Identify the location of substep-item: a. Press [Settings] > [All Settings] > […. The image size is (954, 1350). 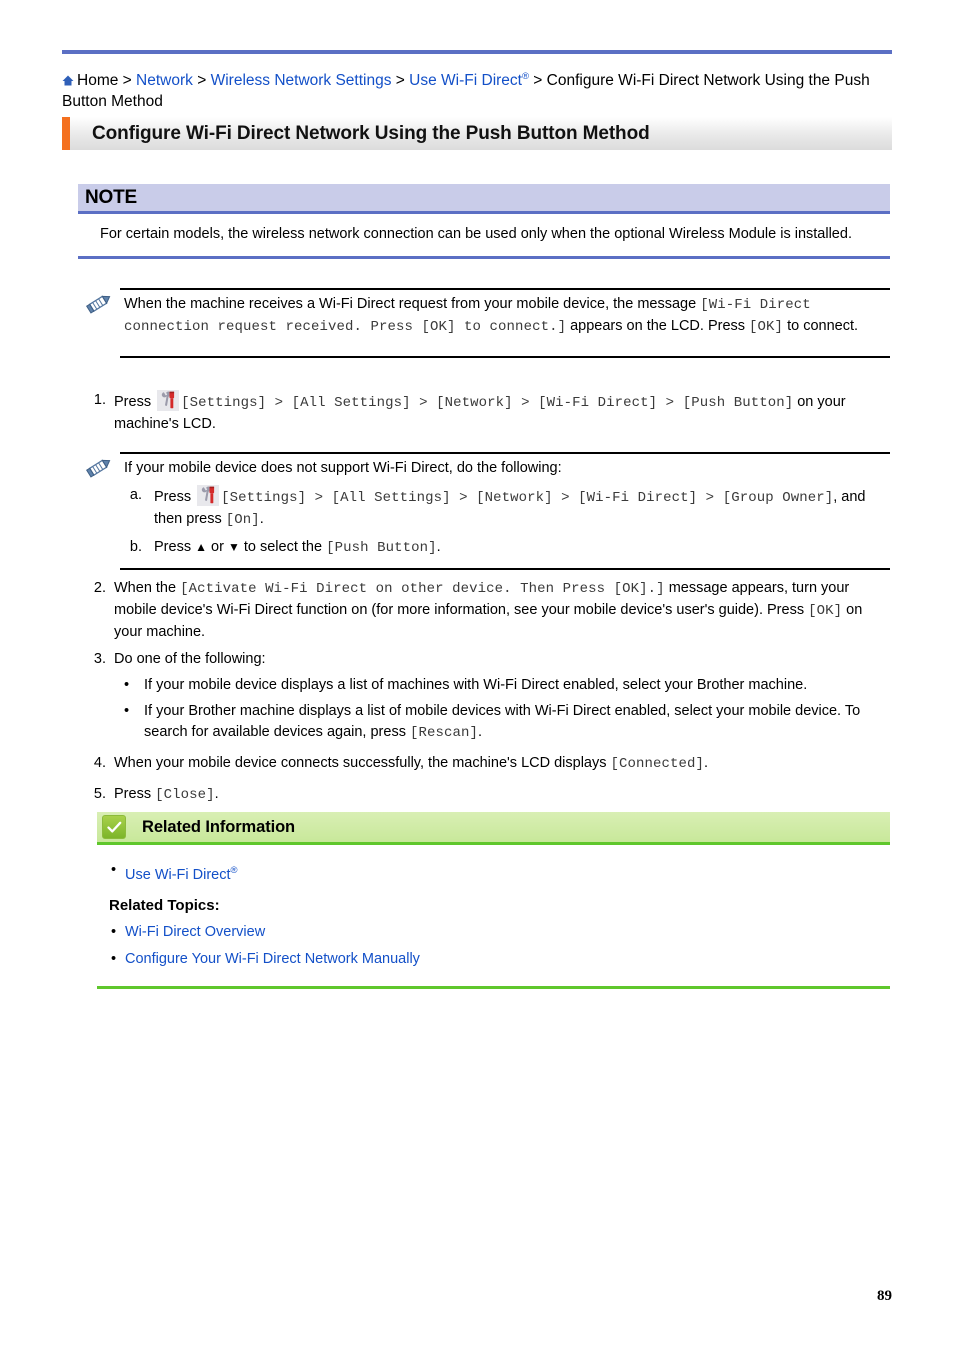
(507, 508).